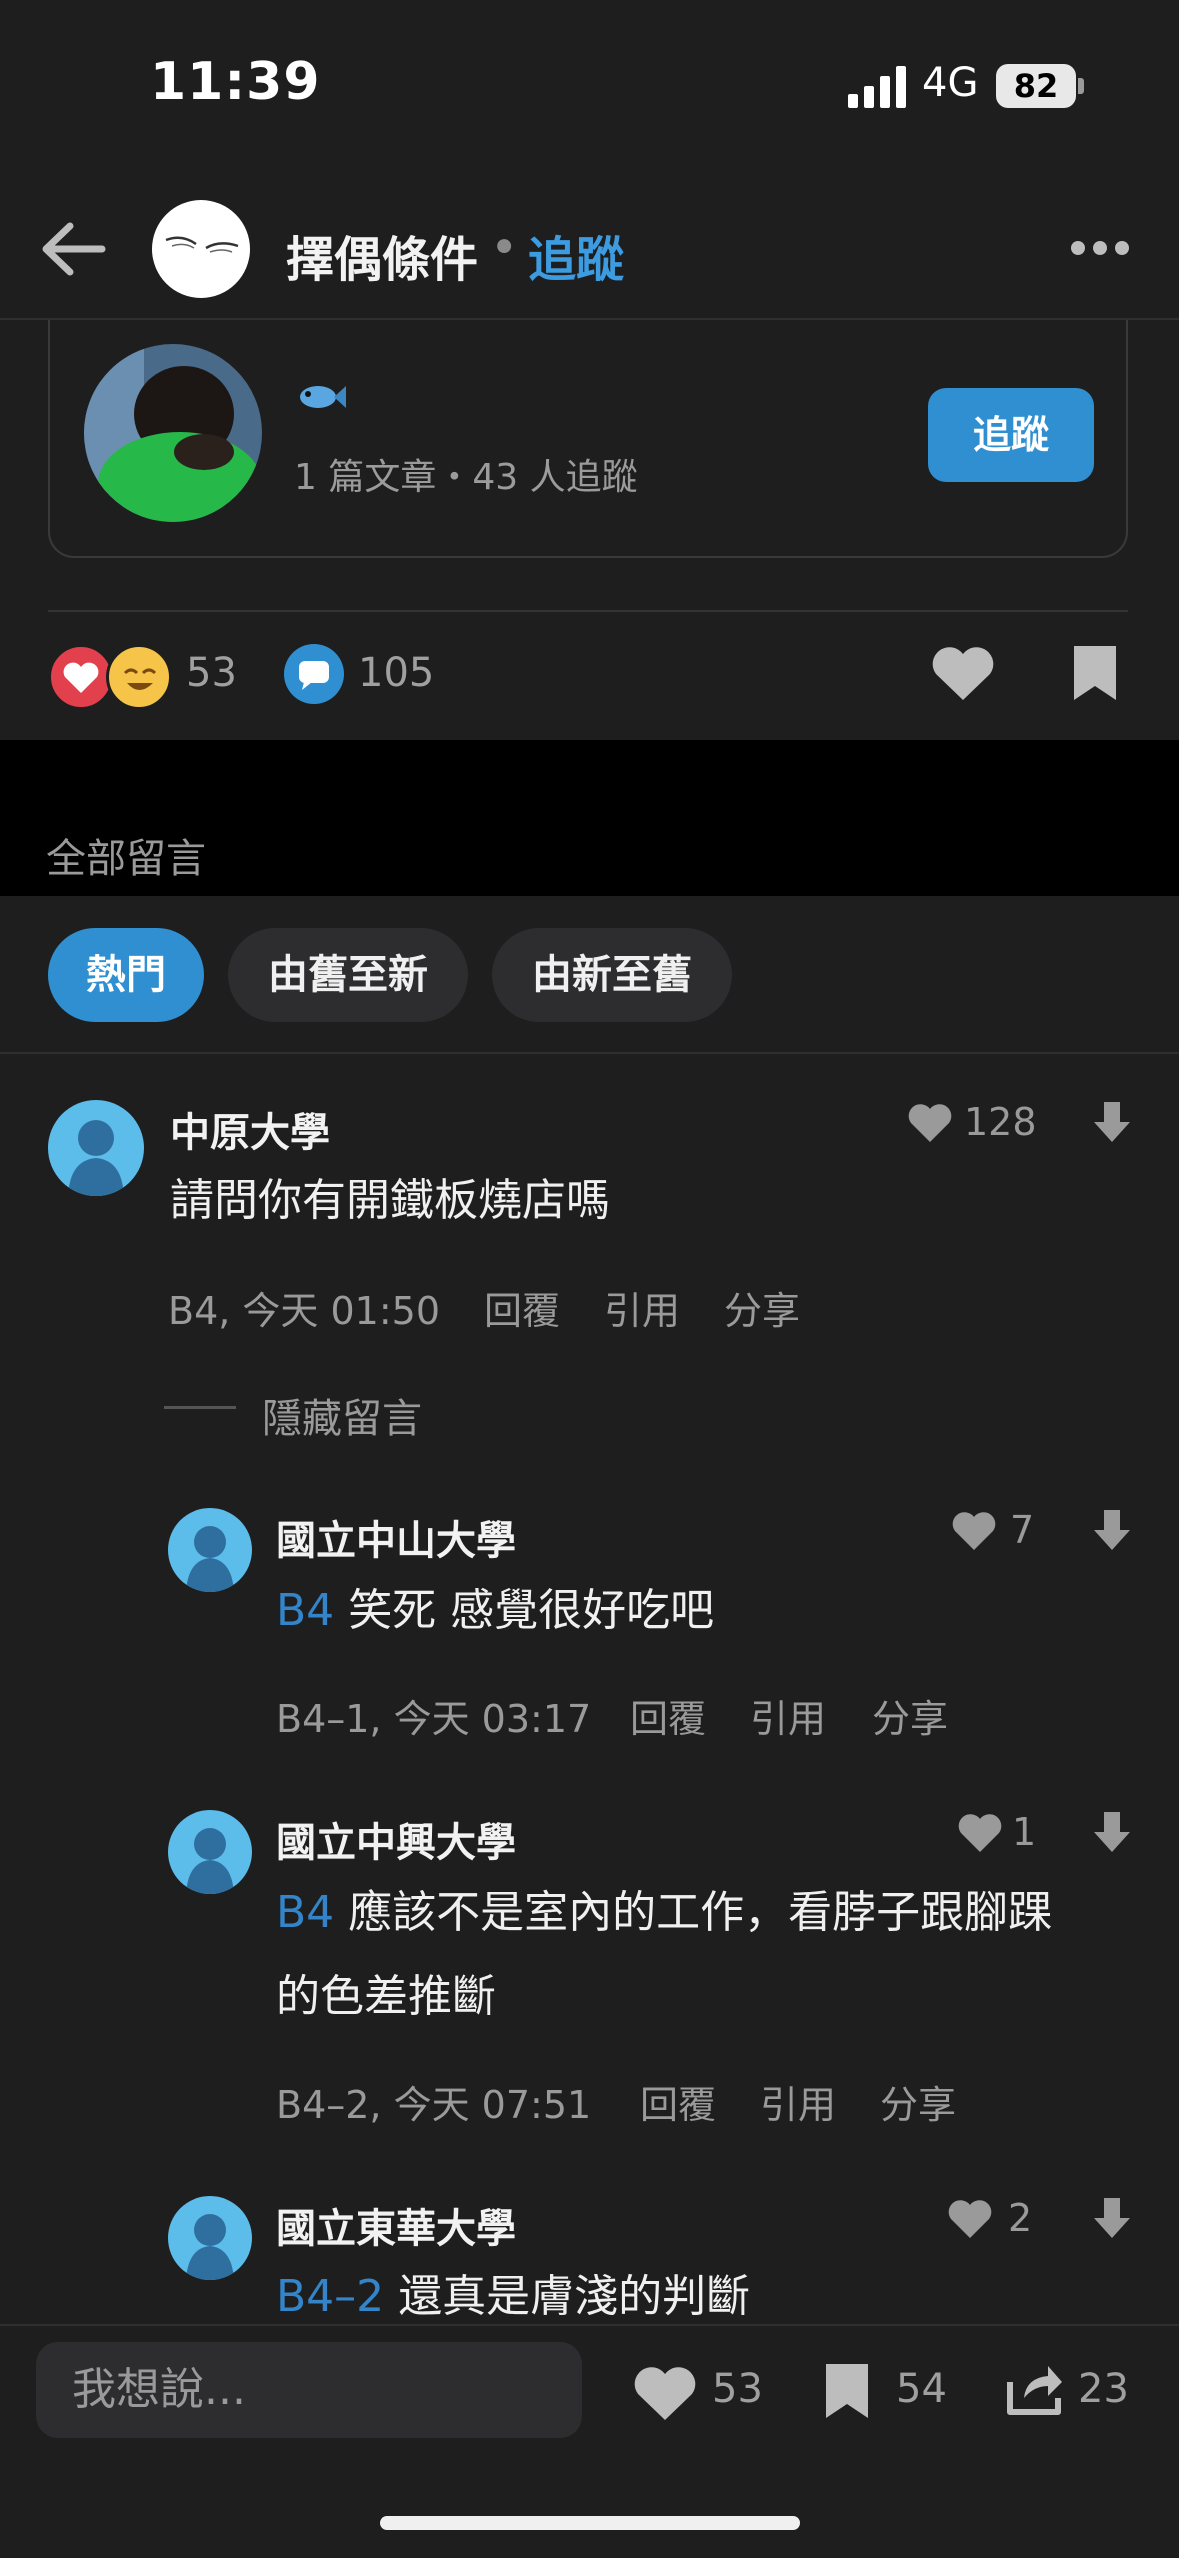 This screenshot has width=1179, height=2558. I want to click on comment-count-icon, so click(314, 674).